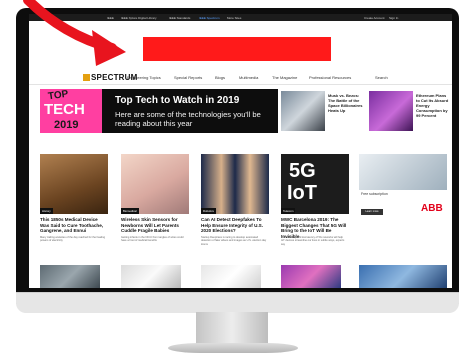  I want to click on nav-professional-resources: Professional Resources, so click(330, 77).